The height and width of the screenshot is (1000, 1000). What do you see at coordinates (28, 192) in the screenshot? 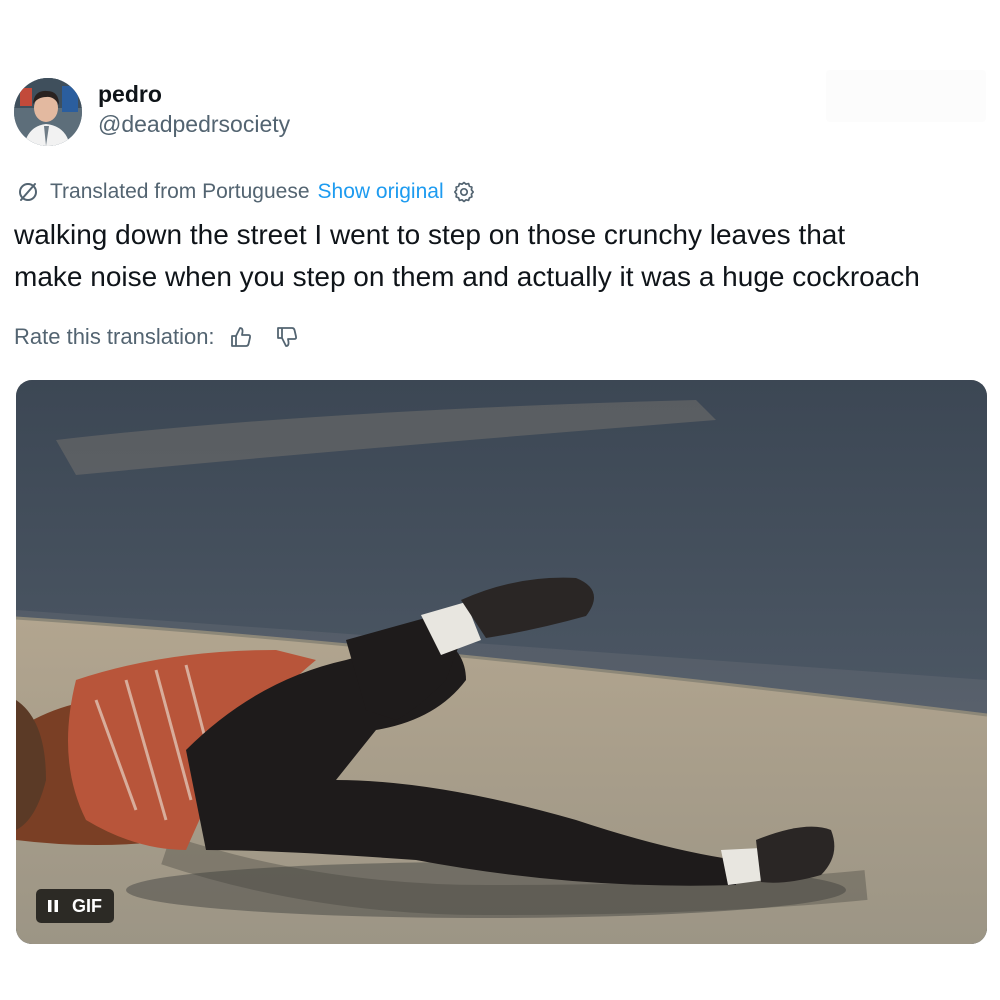
I see `translate-icon` at bounding box center [28, 192].